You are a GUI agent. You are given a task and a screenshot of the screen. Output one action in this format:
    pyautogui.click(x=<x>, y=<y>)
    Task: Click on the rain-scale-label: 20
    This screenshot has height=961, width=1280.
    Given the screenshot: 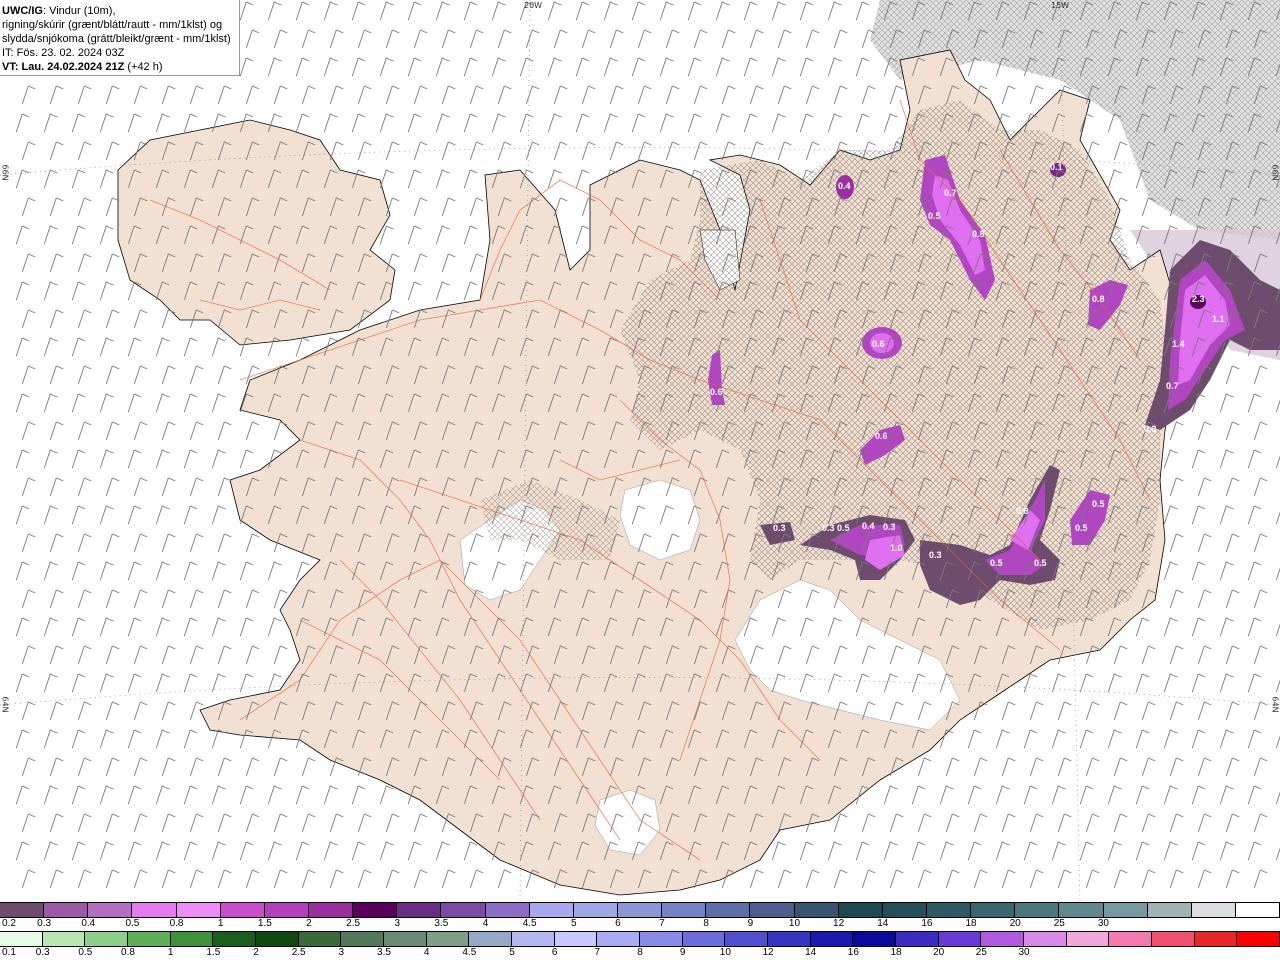 What is the action you would take?
    pyautogui.click(x=939, y=952)
    